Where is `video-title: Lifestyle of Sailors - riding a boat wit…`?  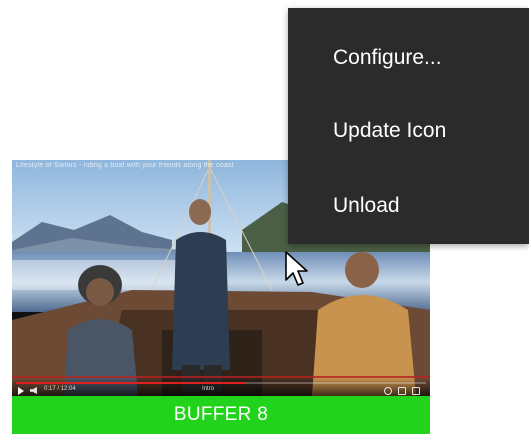
video-title: Lifestyle of Sailors - riding a boat wit… is located at coordinates (125, 165).